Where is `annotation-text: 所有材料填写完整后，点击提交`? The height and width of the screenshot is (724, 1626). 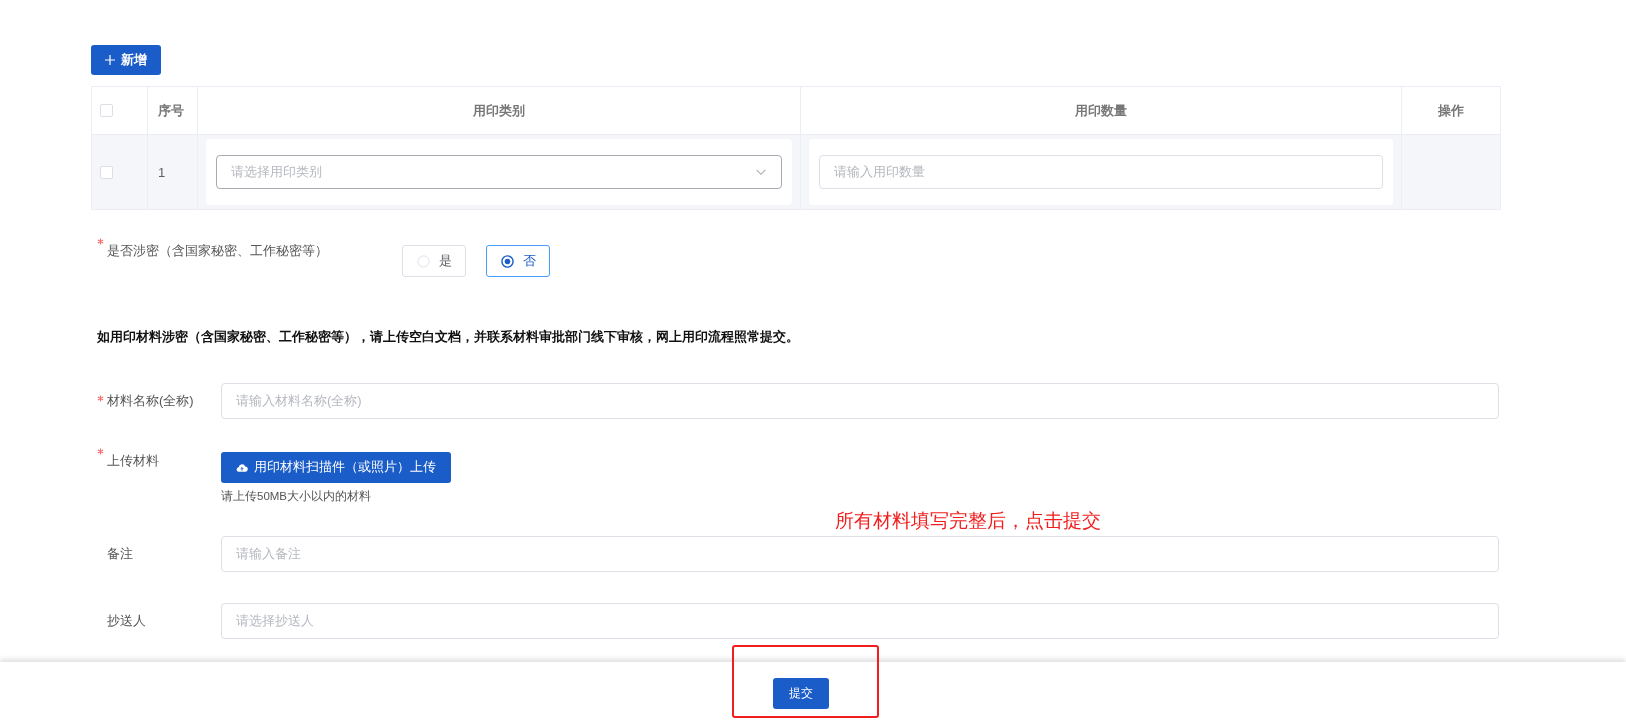
annotation-text: 所有材料填写完整后，点击提交 is located at coordinates (968, 521).